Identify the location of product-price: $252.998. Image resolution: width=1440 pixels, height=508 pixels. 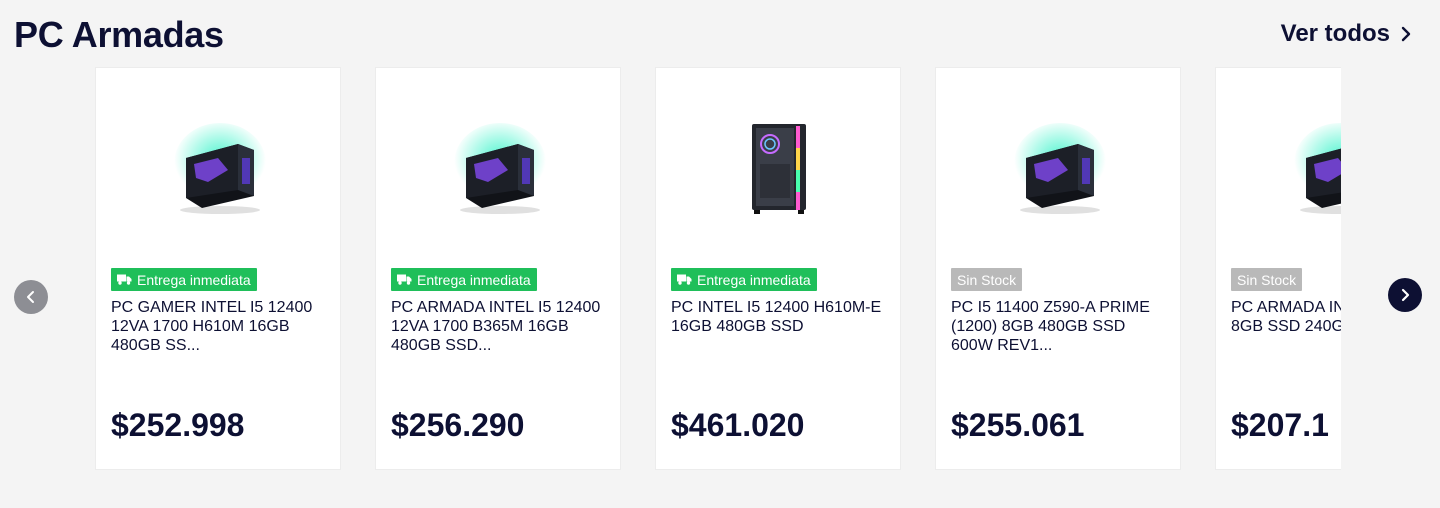
(178, 425).